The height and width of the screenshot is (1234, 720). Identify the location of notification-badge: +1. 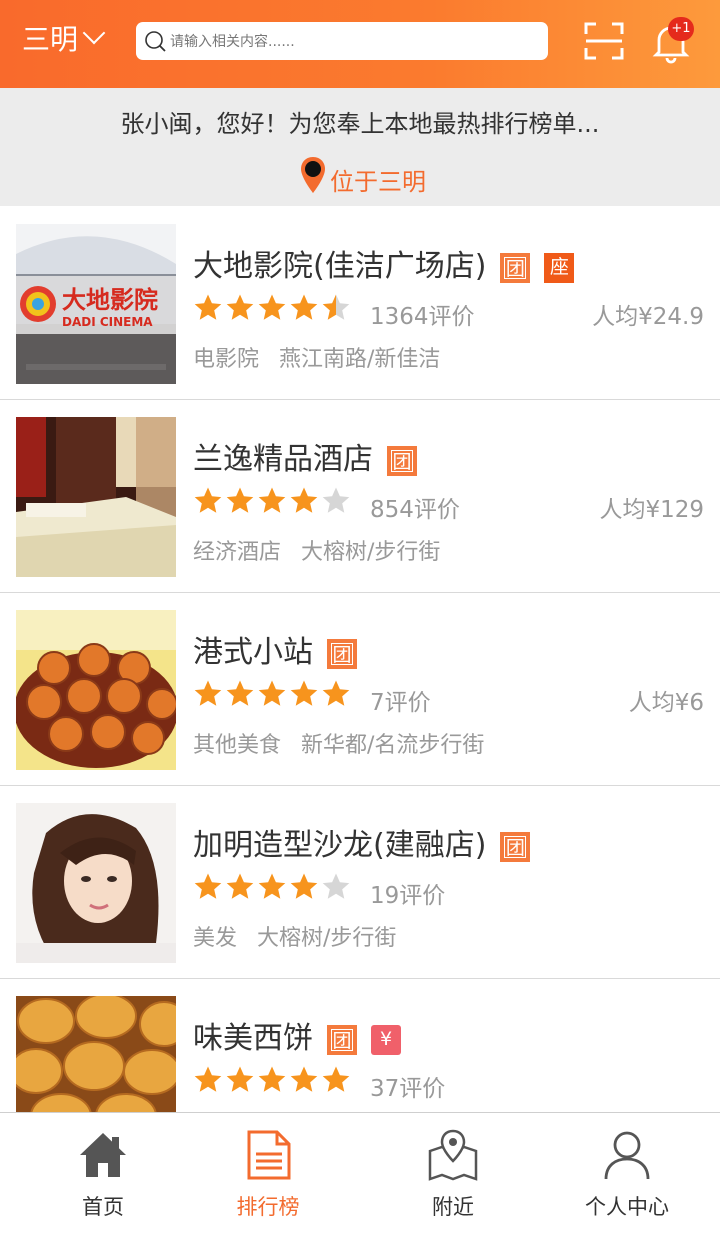
(681, 29).